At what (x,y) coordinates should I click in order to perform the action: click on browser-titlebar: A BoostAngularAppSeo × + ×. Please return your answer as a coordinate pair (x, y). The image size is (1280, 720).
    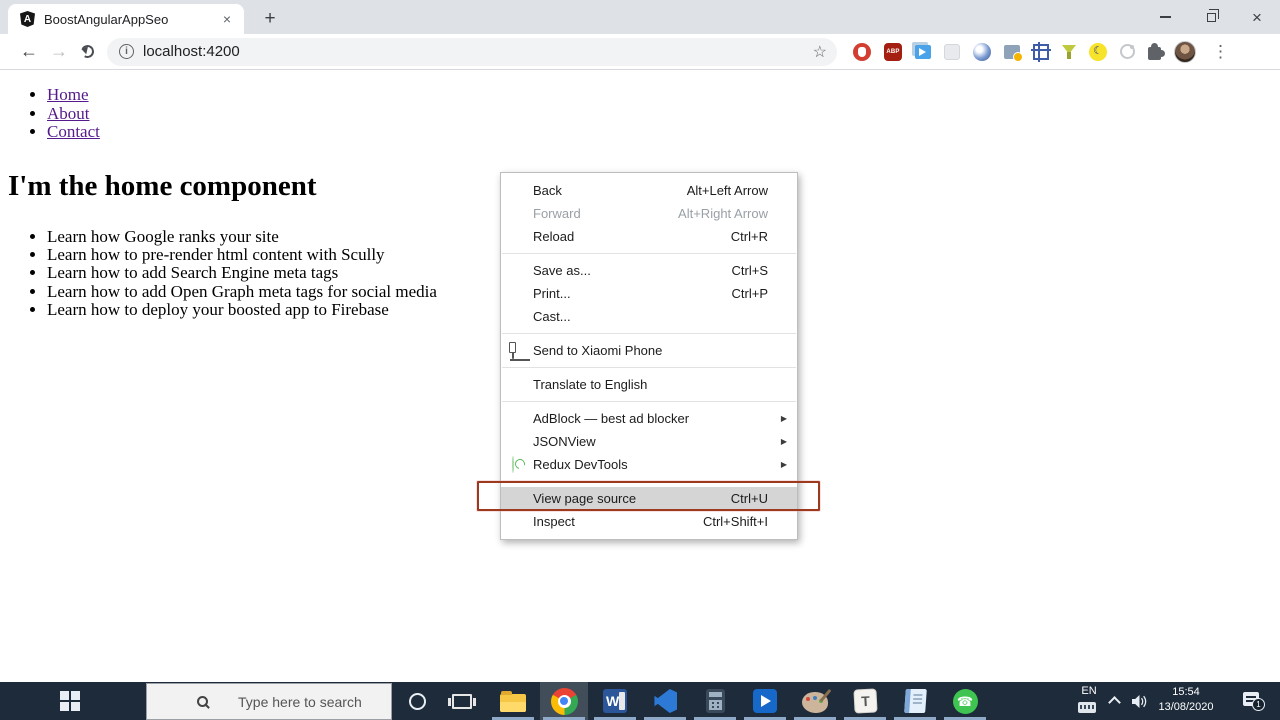
    Looking at the image, I should click on (640, 17).